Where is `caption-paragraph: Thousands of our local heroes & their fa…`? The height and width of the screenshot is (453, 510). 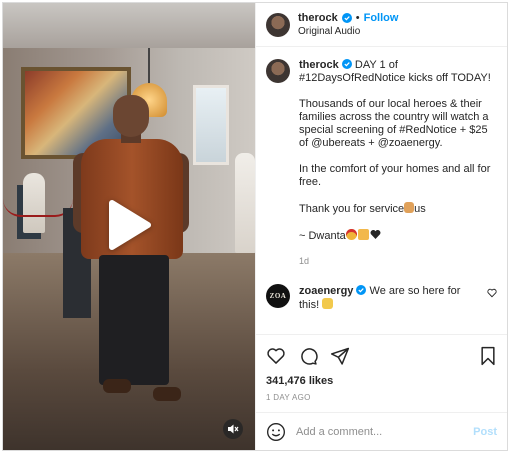
caption-paragraph: Thousands of our local heroes & their fa… is located at coordinates (394, 123).